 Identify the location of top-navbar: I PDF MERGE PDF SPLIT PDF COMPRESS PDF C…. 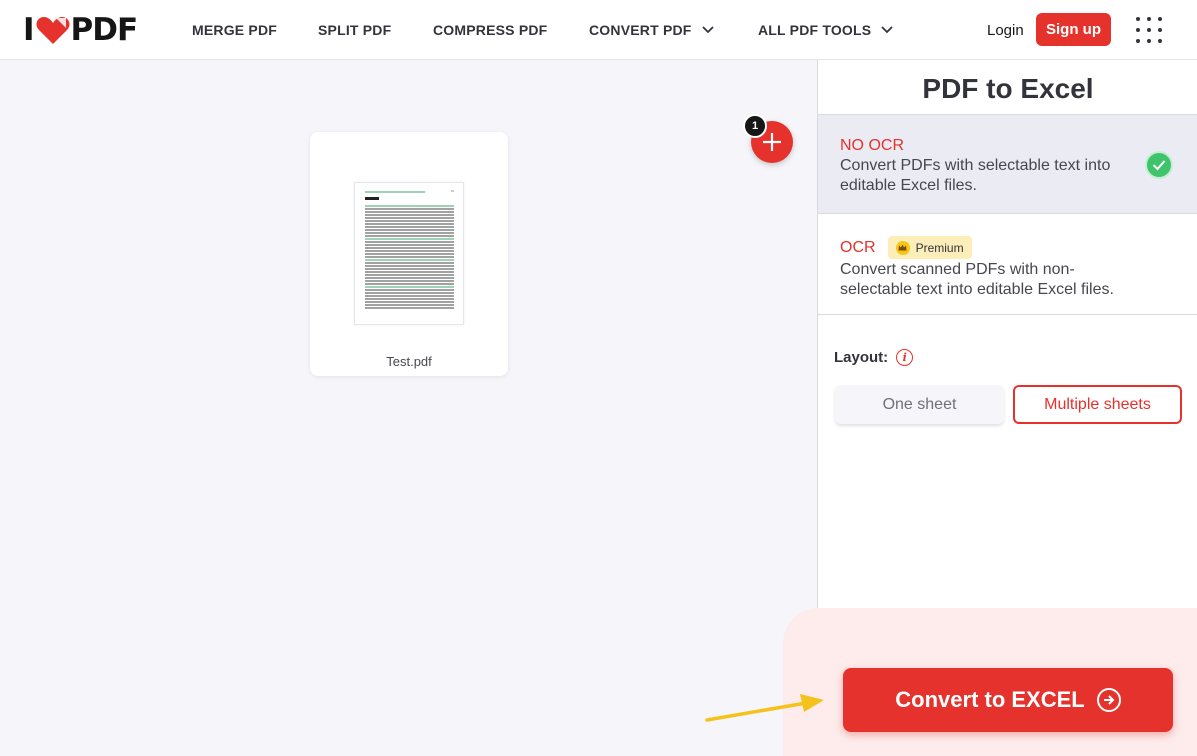
(598, 30).